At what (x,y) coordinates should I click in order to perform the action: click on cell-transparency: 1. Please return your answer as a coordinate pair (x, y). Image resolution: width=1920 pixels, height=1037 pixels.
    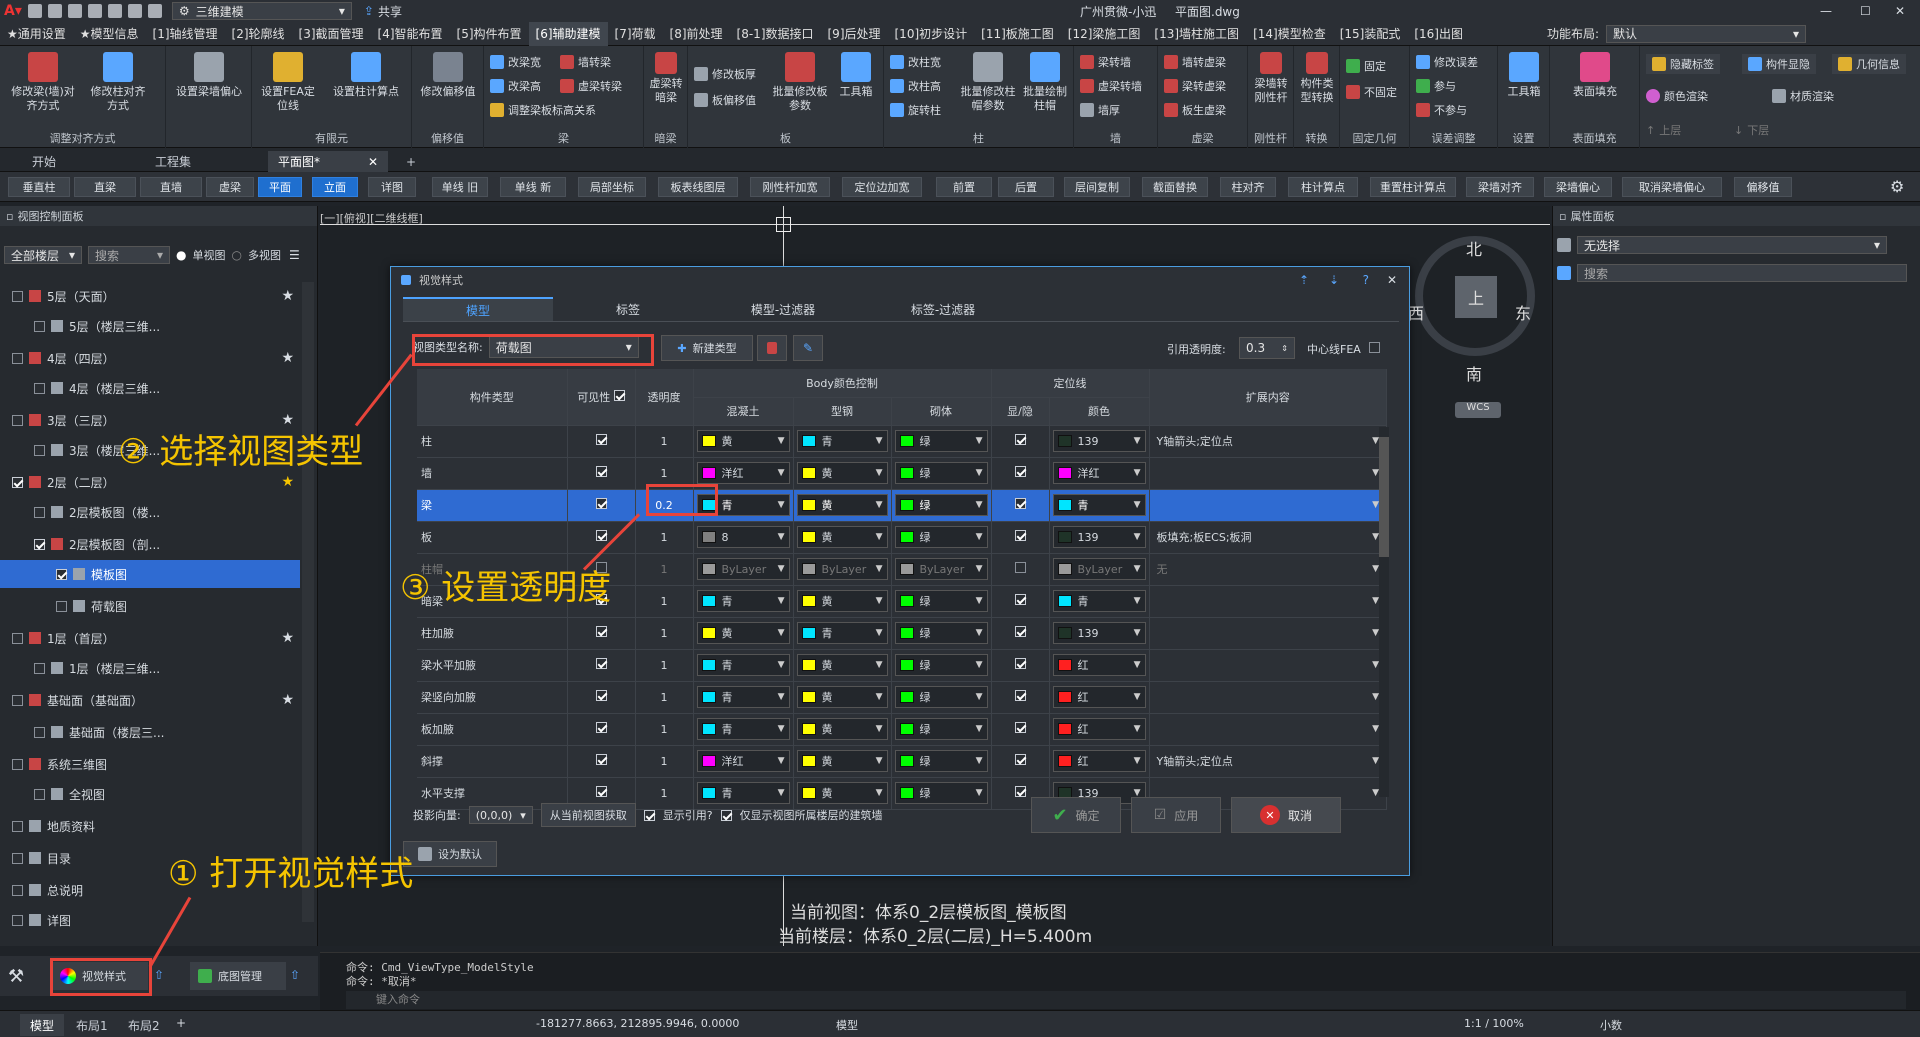
    Looking at the image, I should click on (664, 697).